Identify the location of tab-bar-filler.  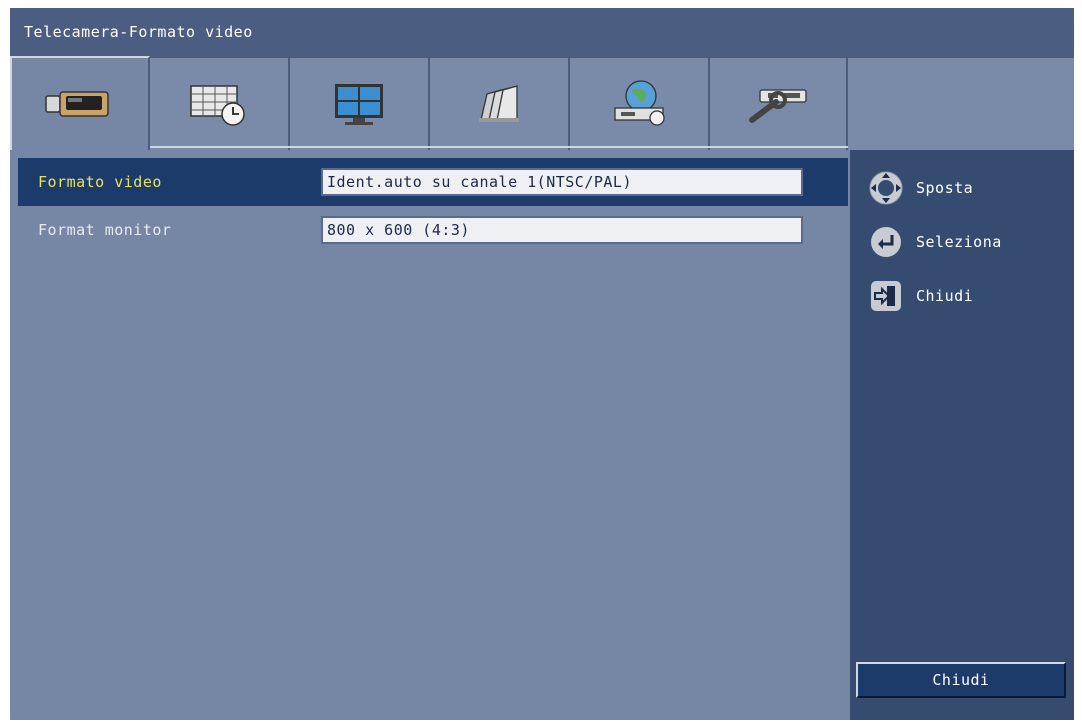
(961, 103).